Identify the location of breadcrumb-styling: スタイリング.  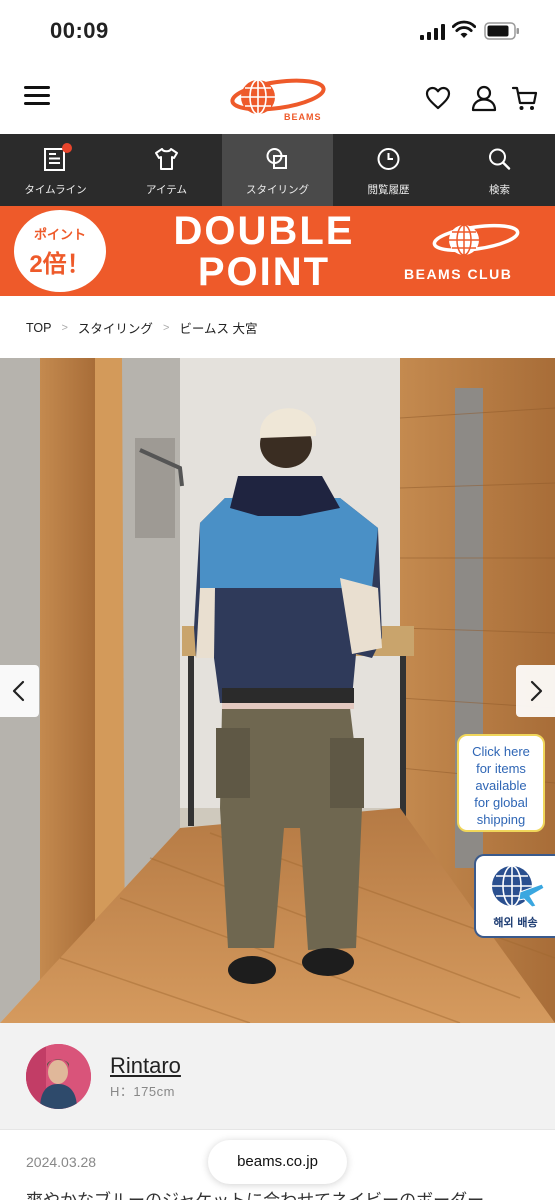
(115, 327).